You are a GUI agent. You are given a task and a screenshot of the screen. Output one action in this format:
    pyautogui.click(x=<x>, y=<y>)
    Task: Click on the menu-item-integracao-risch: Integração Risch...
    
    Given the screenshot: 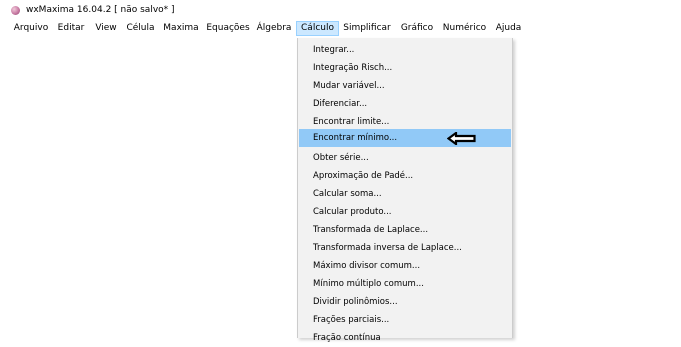 What is the action you would take?
    pyautogui.click(x=405, y=68)
    